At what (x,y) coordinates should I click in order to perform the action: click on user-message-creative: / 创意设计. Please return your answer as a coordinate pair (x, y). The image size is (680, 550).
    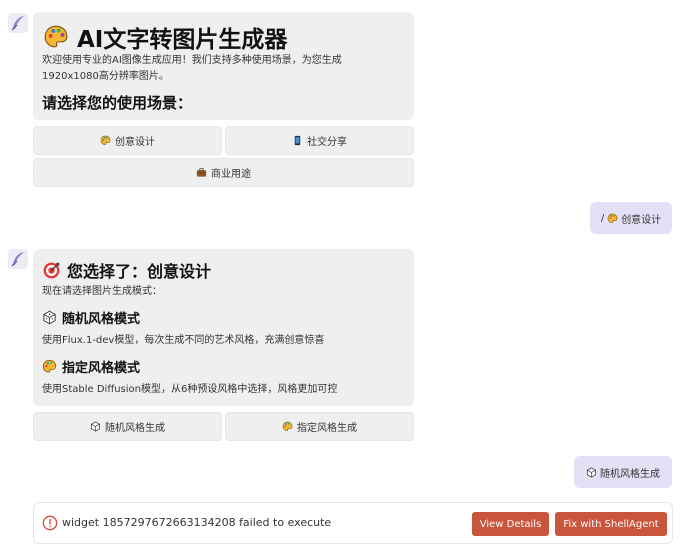
    Looking at the image, I should click on (631, 218).